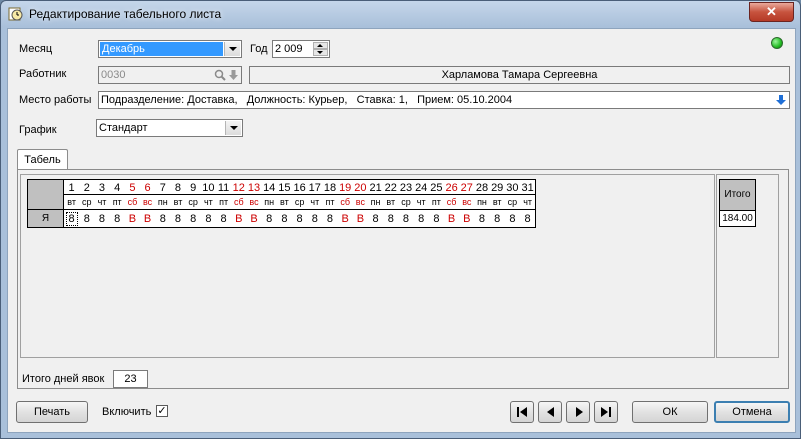 The image size is (801, 439). Describe the element at coordinates (482, 202) in the screenshot. I see `day-weekday: пн` at that location.